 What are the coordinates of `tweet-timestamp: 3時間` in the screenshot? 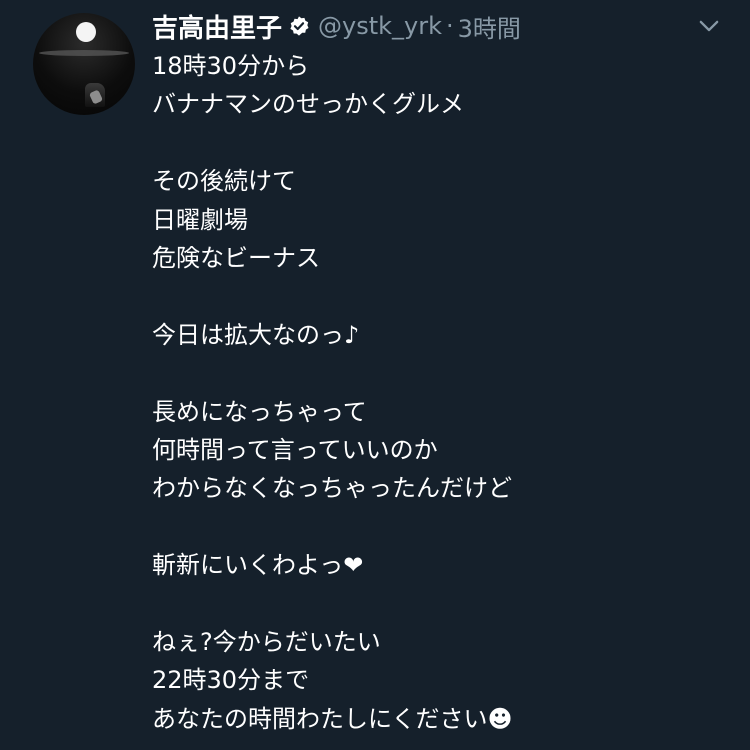 It's located at (489, 26).